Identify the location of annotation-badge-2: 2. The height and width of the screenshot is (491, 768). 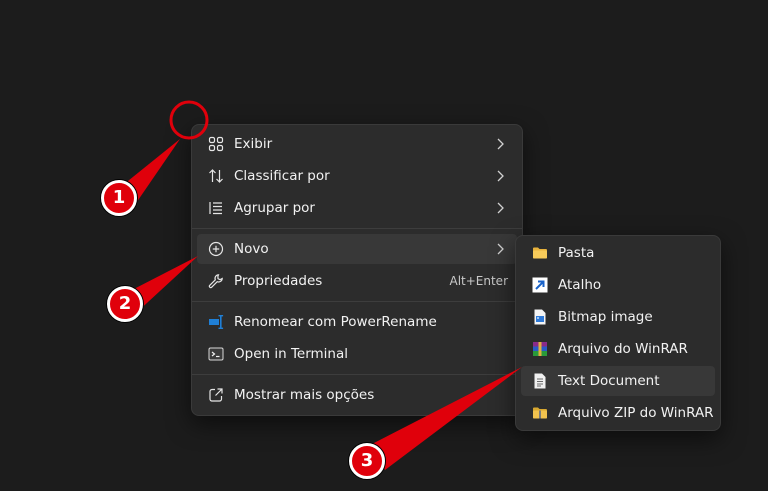
(125, 304).